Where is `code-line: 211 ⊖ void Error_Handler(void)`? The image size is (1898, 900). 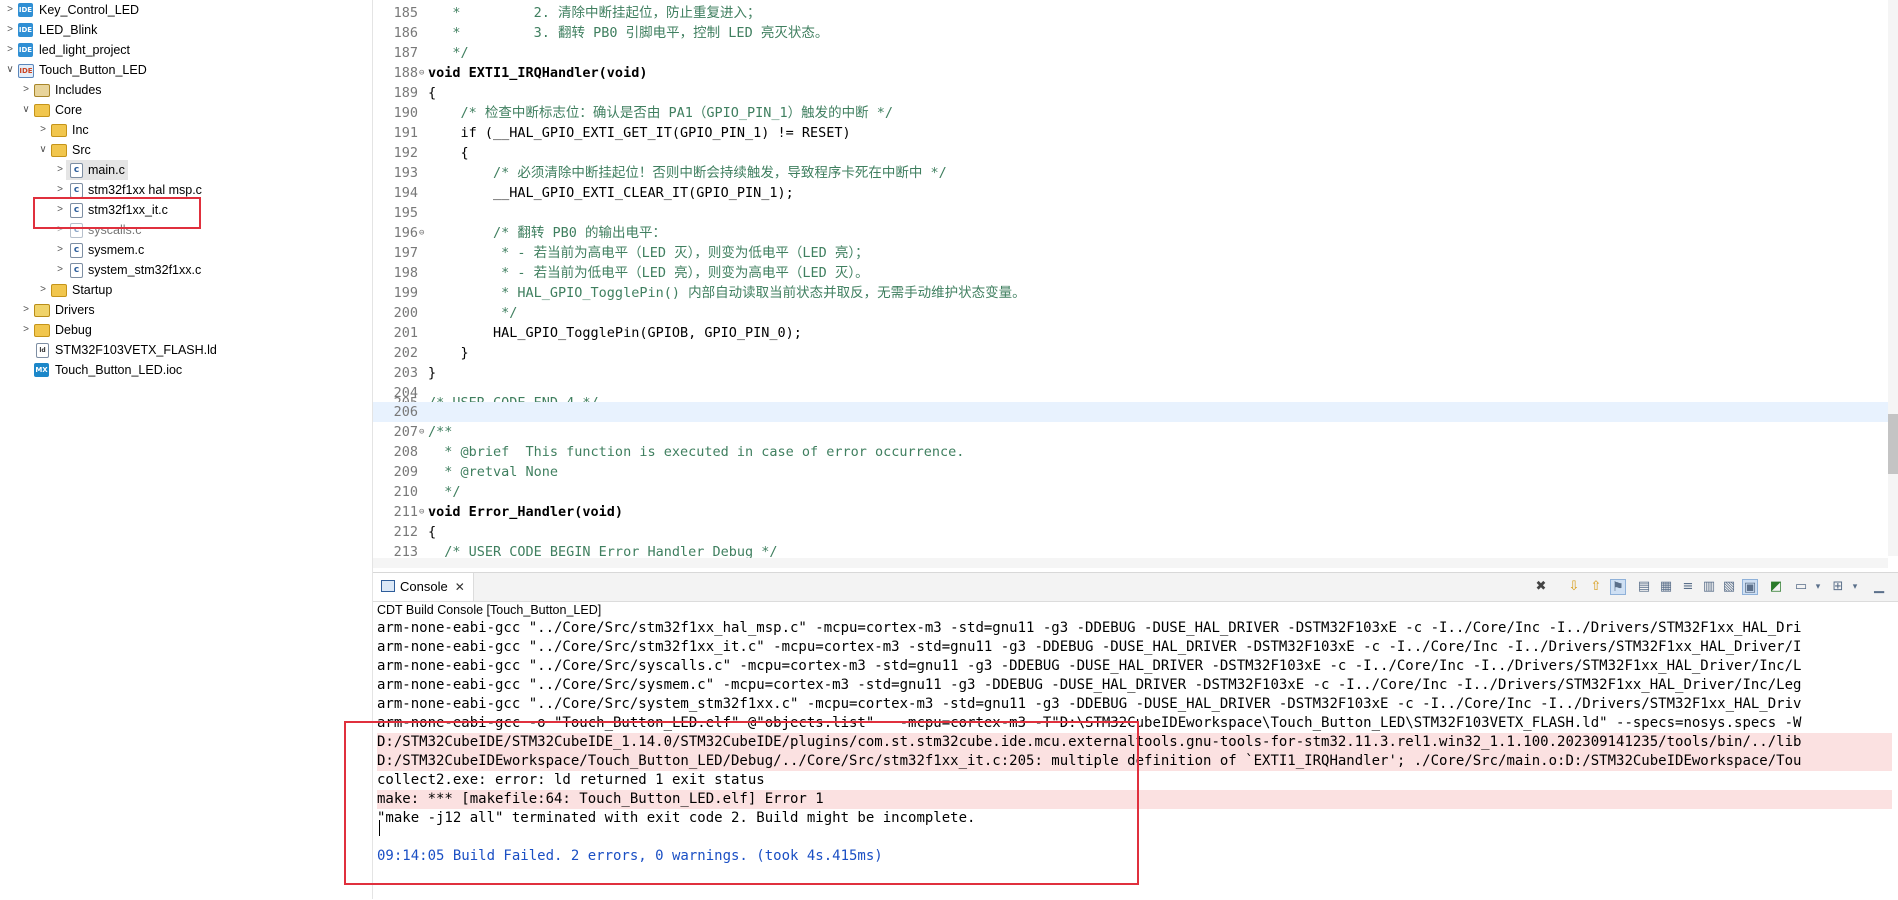 code-line: 211 ⊖ void Error_Handler(void) is located at coordinates (1130, 512).